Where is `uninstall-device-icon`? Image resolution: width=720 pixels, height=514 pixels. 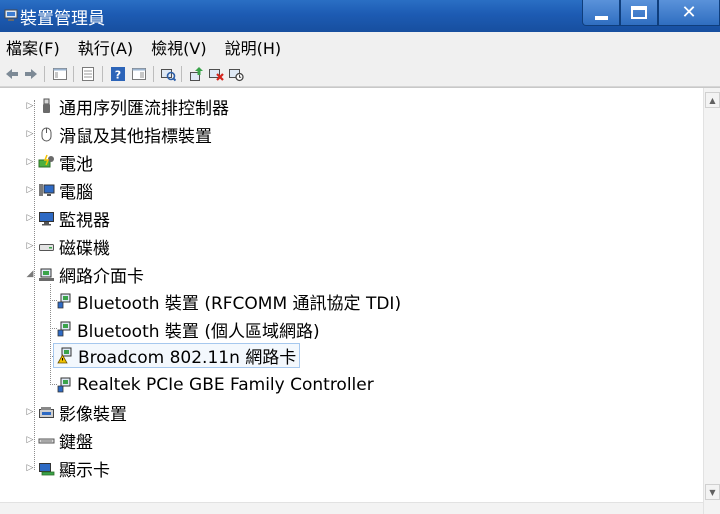 uninstall-device-icon is located at coordinates (216, 74).